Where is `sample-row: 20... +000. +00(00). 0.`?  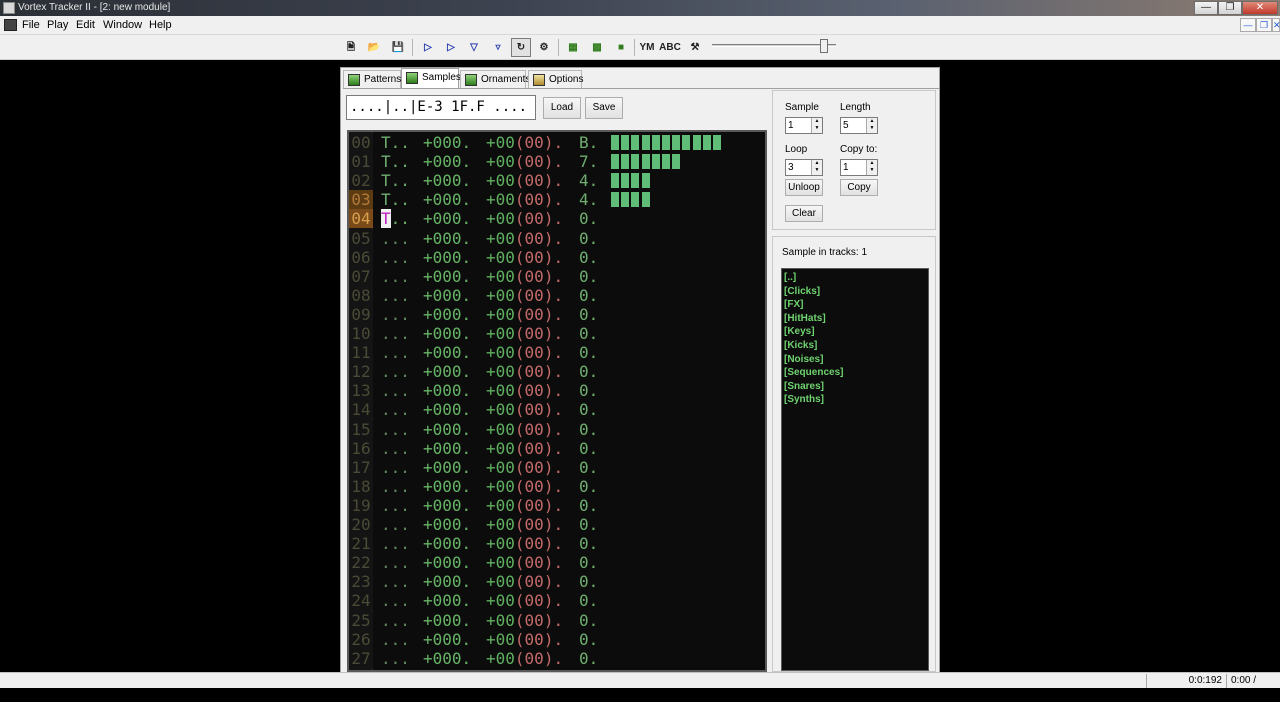
sample-row: 20... +000. +00(00). 0. is located at coordinates (557, 524).